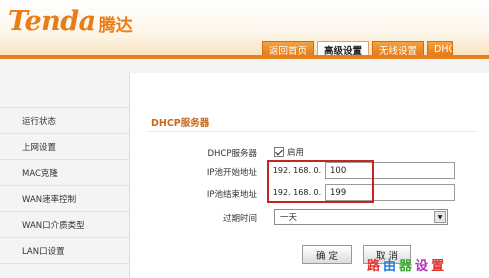 This screenshot has width=489, height=278. Describe the element at coordinates (64, 147) in the screenshot. I see `sidebar-item-internet: 上网设置` at that location.